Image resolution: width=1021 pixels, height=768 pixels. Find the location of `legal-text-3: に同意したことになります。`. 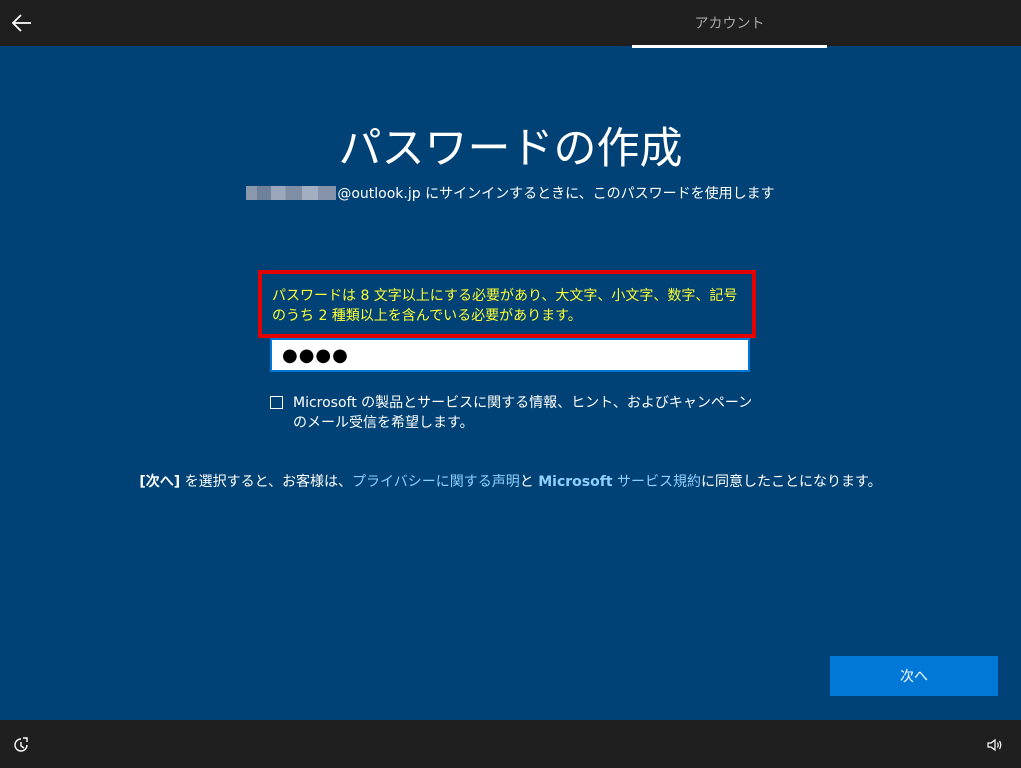

legal-text-3: に同意したことになります。 is located at coordinates (791, 482).